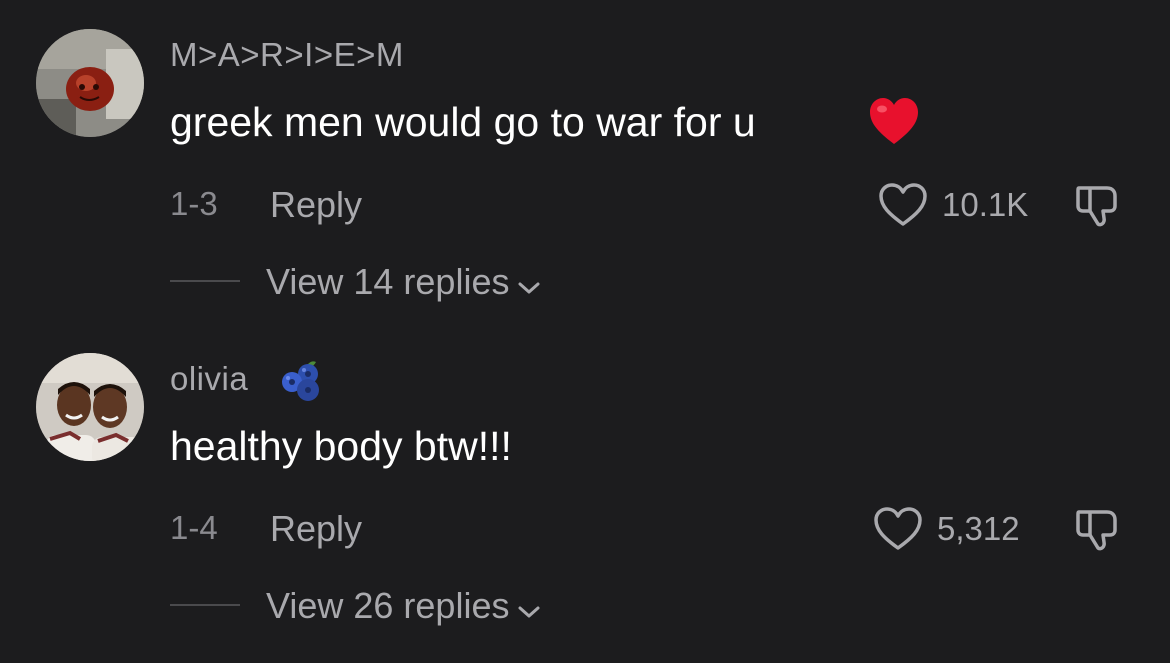  I want to click on like-count: 5,312, so click(978, 528).